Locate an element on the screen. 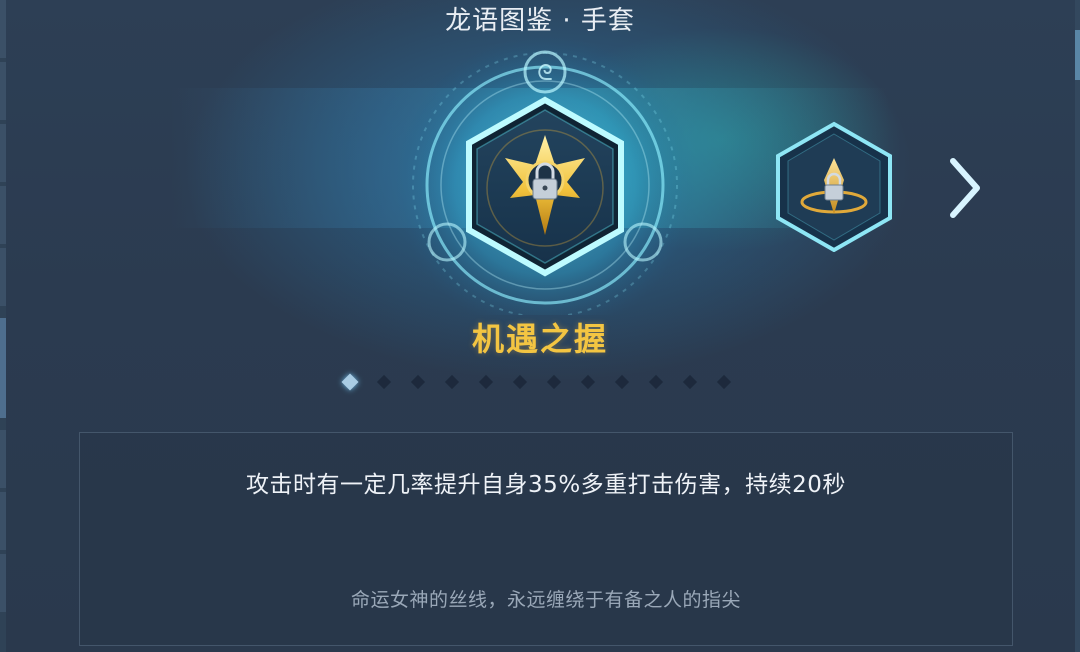 The height and width of the screenshot is (652, 1080). item-flavor-text: 命运女神的丝线，永远缠绕于有备之人的指尖 is located at coordinates (545, 600).